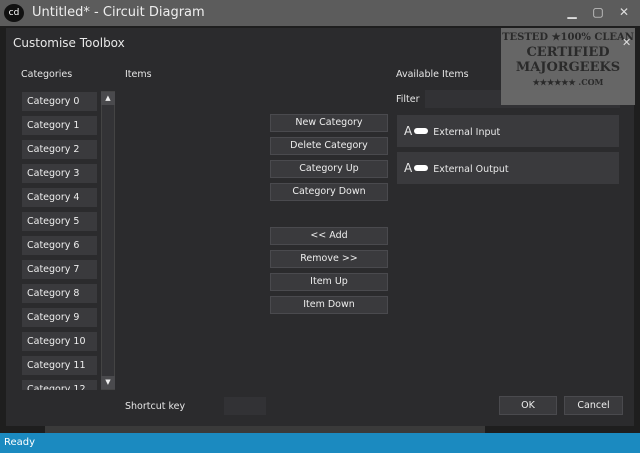 Image resolution: width=640 pixels, height=453 pixels. Describe the element at coordinates (471, 169) in the screenshot. I see `item-label: External Output` at that location.